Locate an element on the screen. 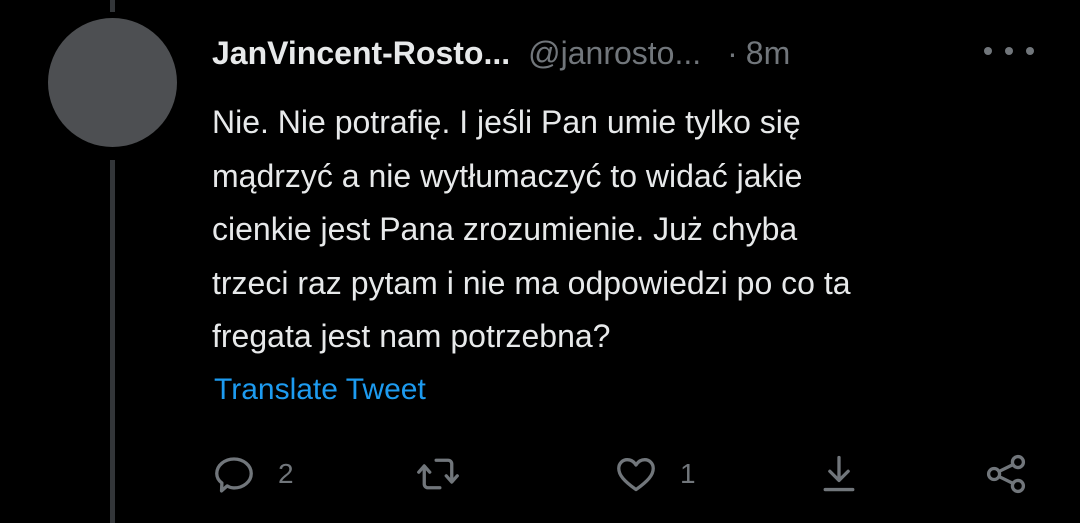  heart-icon is located at coordinates (636, 475).